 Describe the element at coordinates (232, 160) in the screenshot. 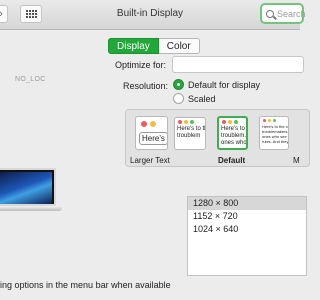

I see `scale-label-default: Default` at that location.